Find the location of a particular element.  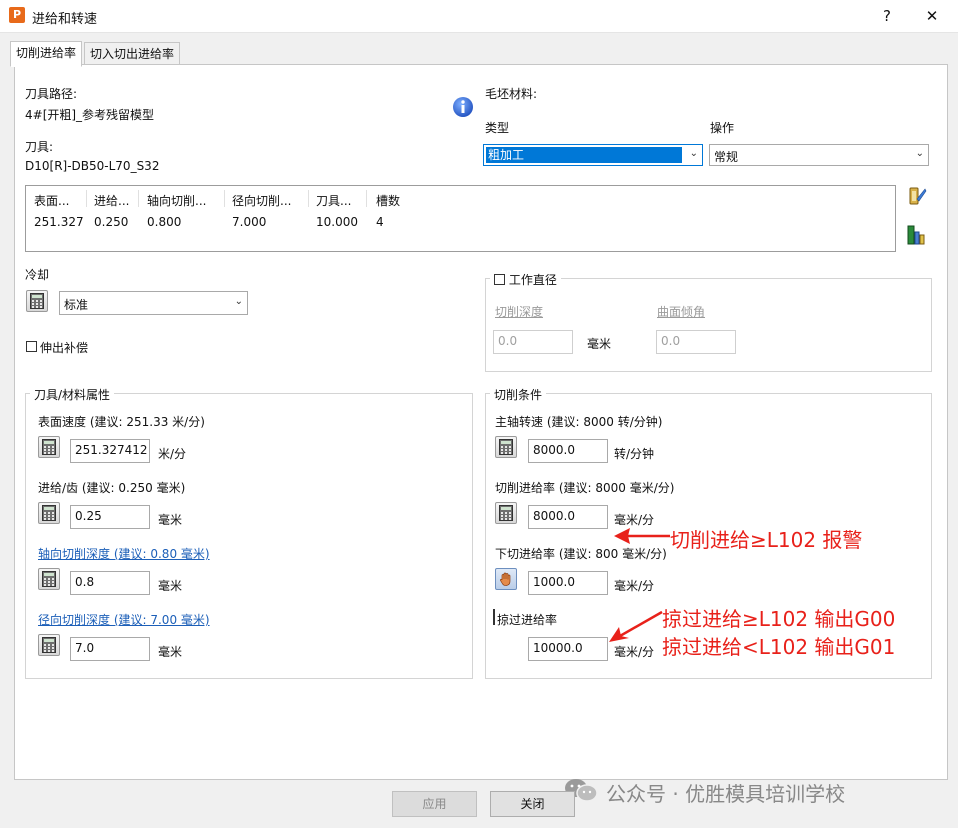

toolpath-label: 刀具路径: is located at coordinates (51, 94).